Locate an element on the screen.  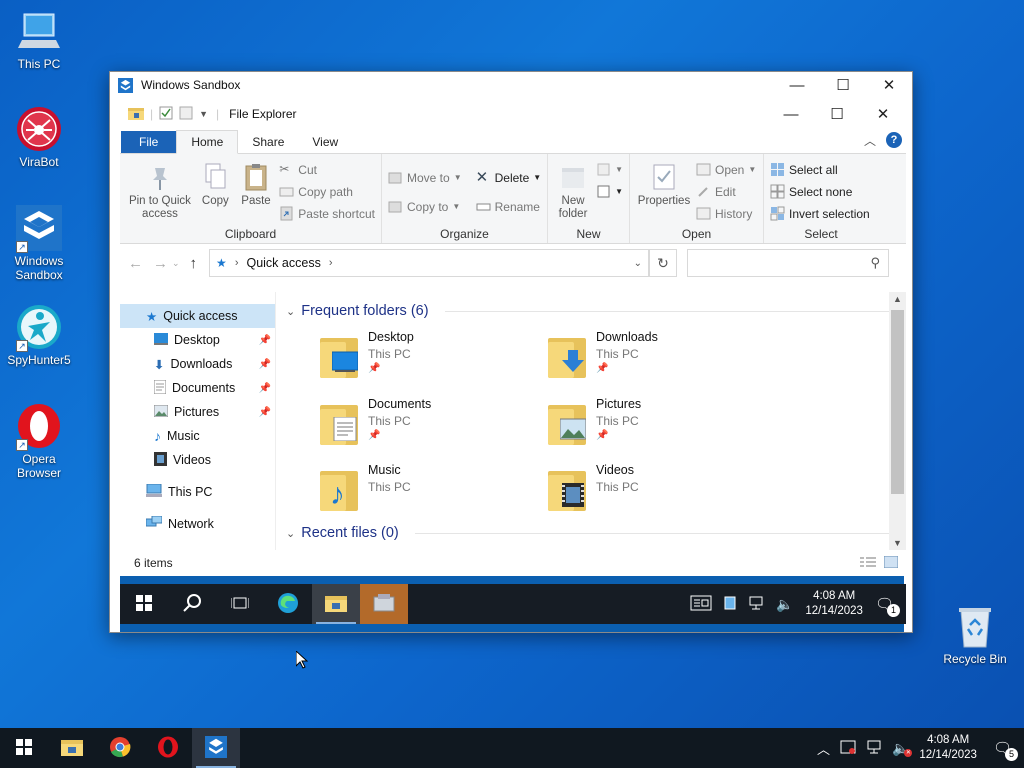
scroll-up-icon: ▲ is located at coordinates (897, 299).